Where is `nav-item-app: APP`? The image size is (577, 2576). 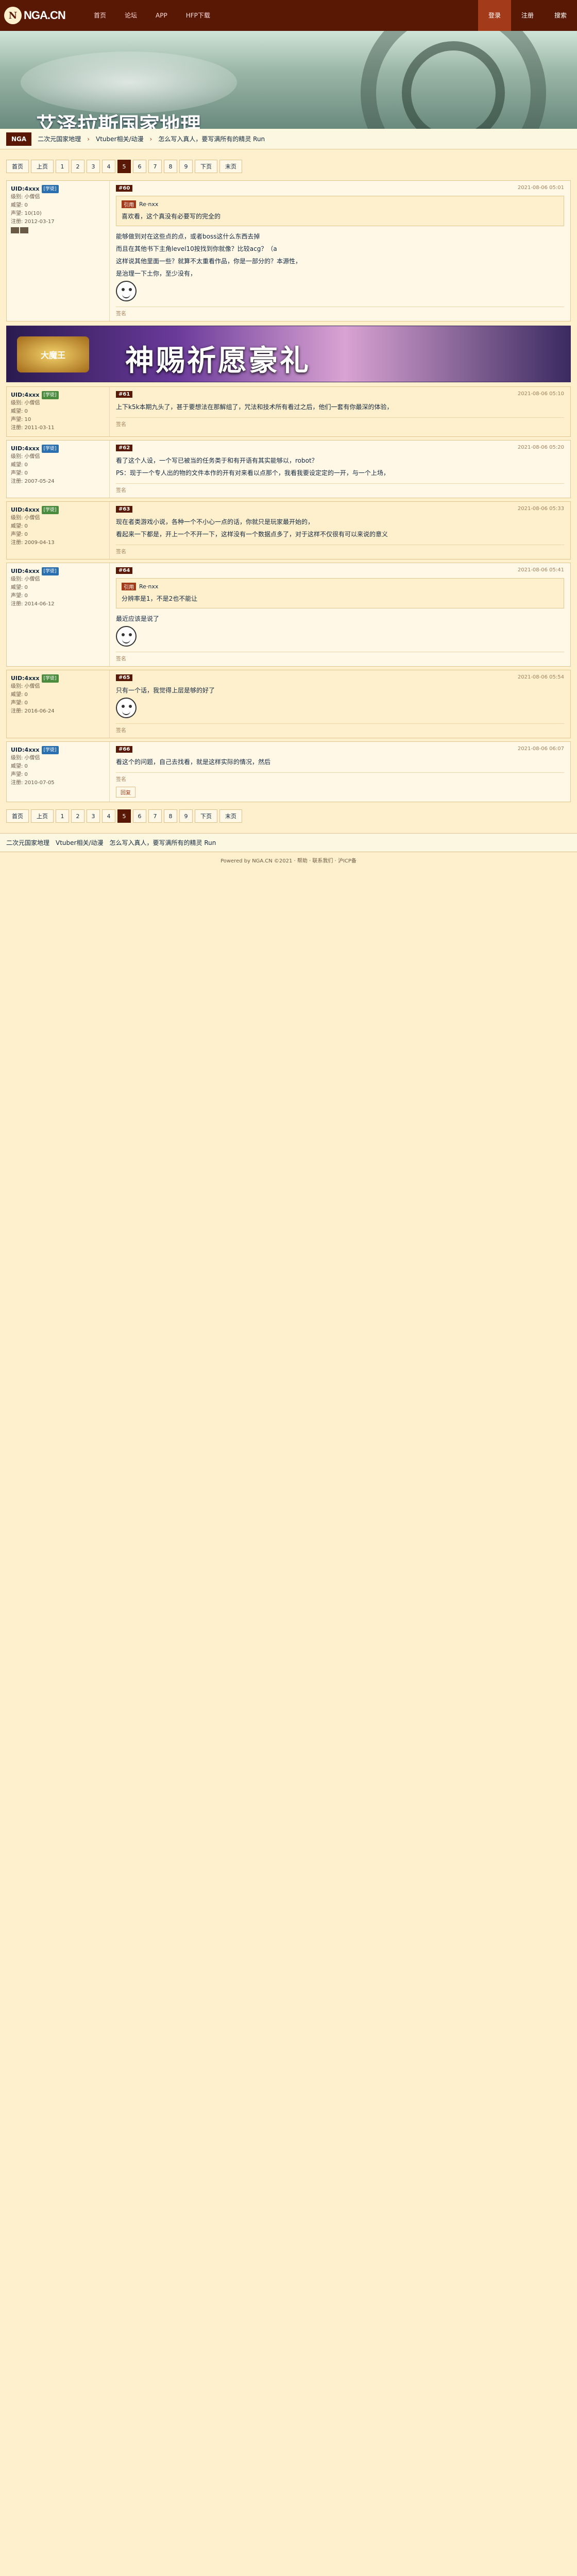 nav-item-app: APP is located at coordinates (161, 15).